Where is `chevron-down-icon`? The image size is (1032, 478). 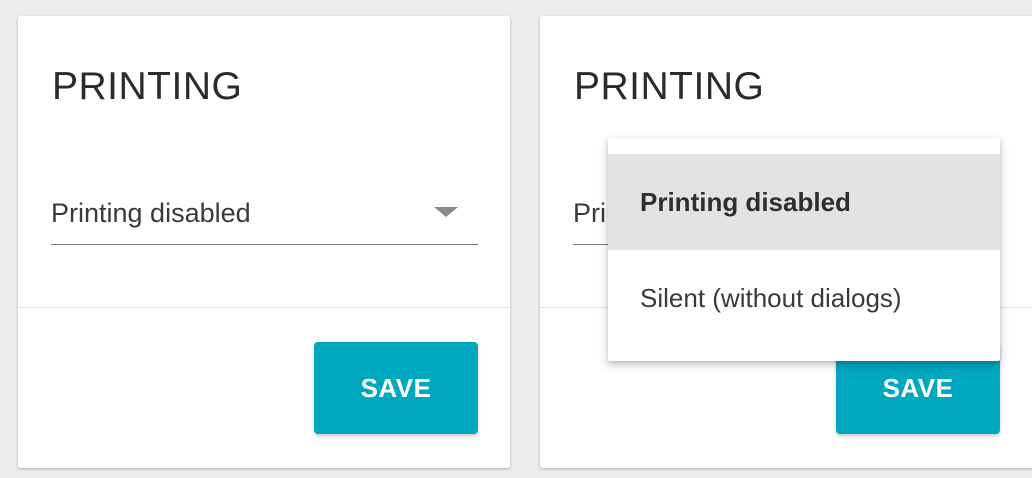 chevron-down-icon is located at coordinates (446, 212).